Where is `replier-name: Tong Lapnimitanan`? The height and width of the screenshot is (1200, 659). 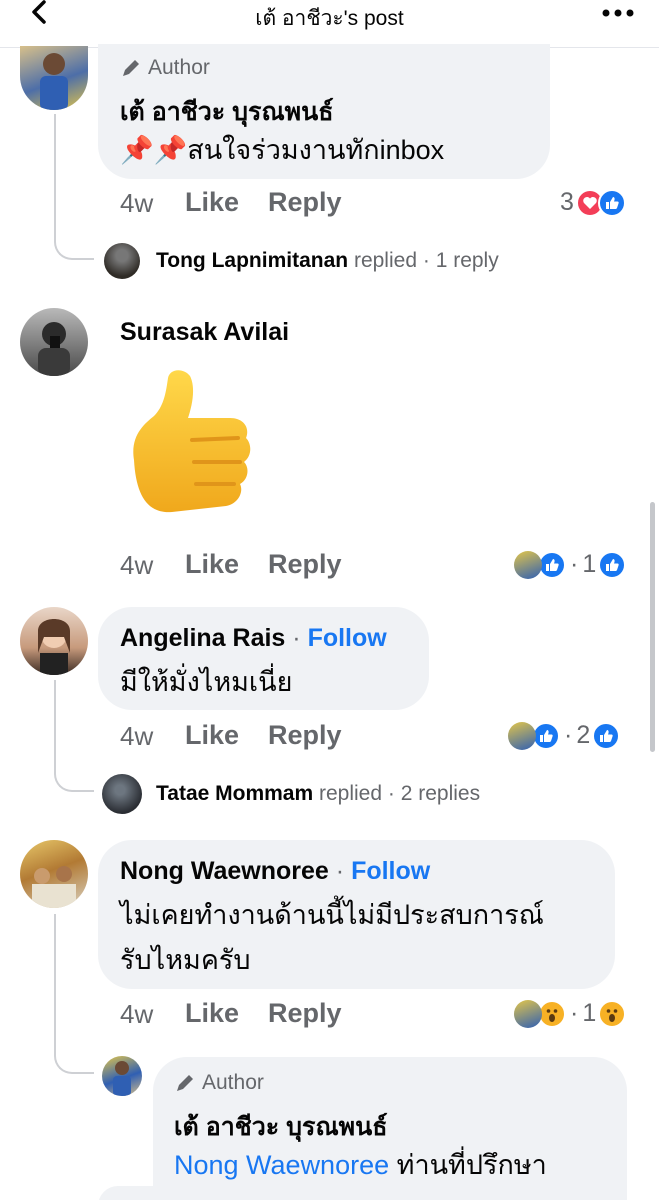
replier-name: Tong Lapnimitanan is located at coordinates (252, 260).